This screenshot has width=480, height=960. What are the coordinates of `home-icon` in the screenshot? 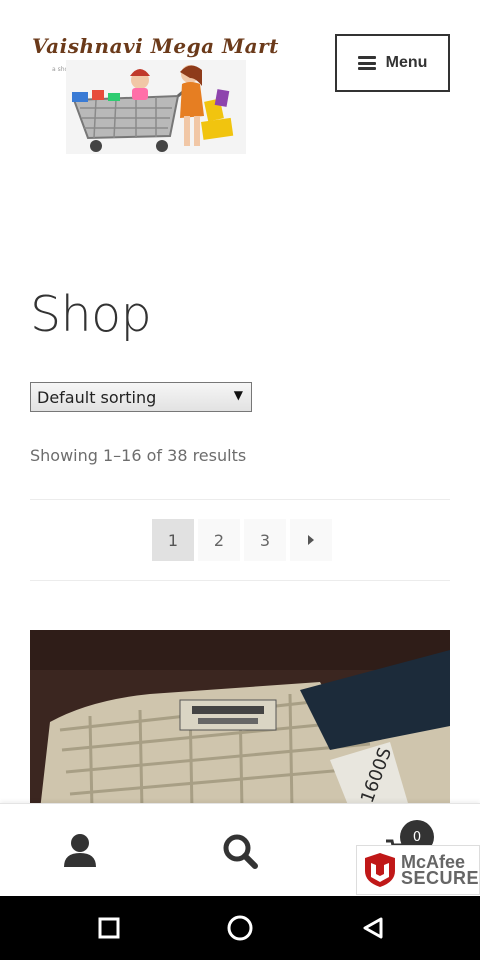 It's located at (240, 928).